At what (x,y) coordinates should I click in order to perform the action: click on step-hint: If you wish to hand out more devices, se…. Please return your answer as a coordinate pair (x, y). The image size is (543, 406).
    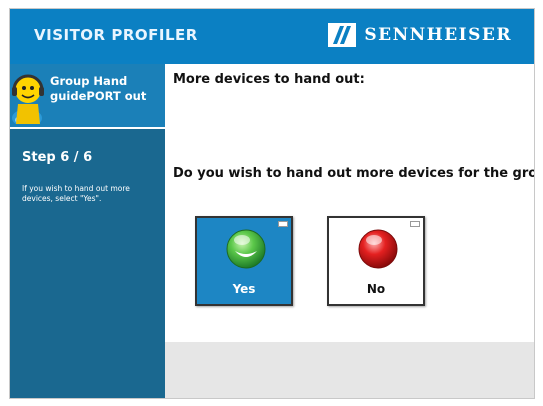
    Looking at the image, I should click on (76, 193).